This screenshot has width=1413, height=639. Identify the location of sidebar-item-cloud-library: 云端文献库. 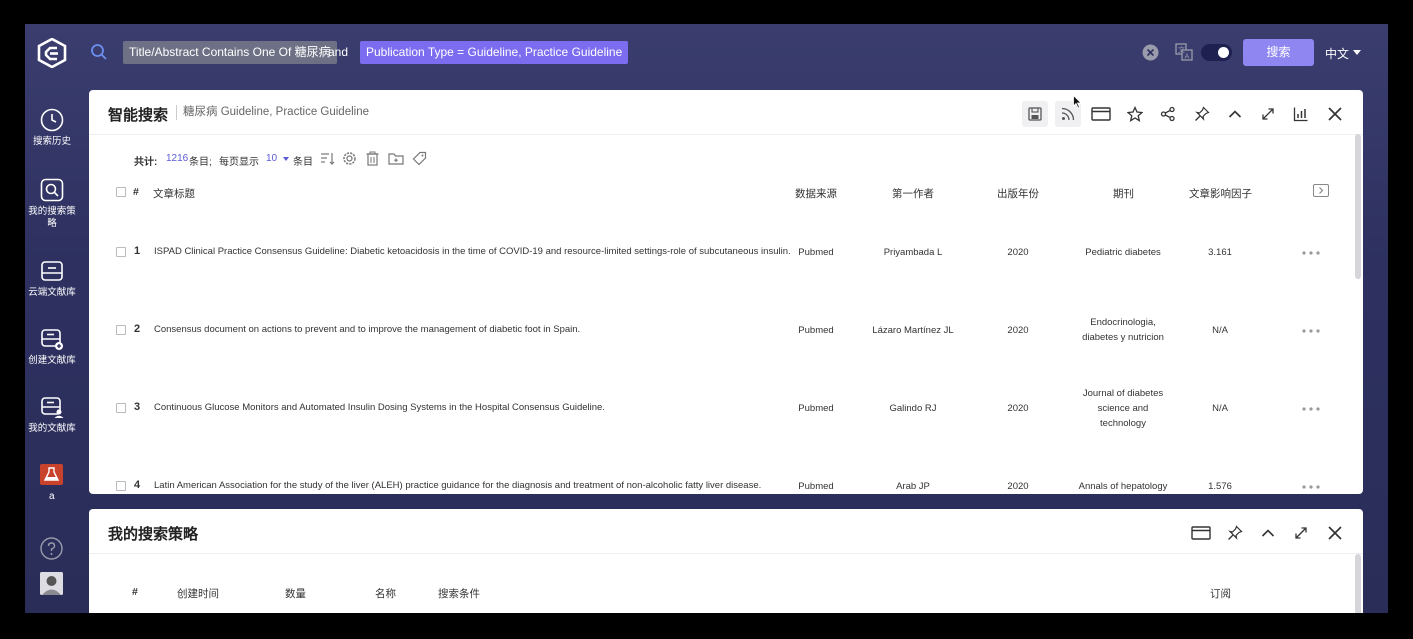
(52, 279).